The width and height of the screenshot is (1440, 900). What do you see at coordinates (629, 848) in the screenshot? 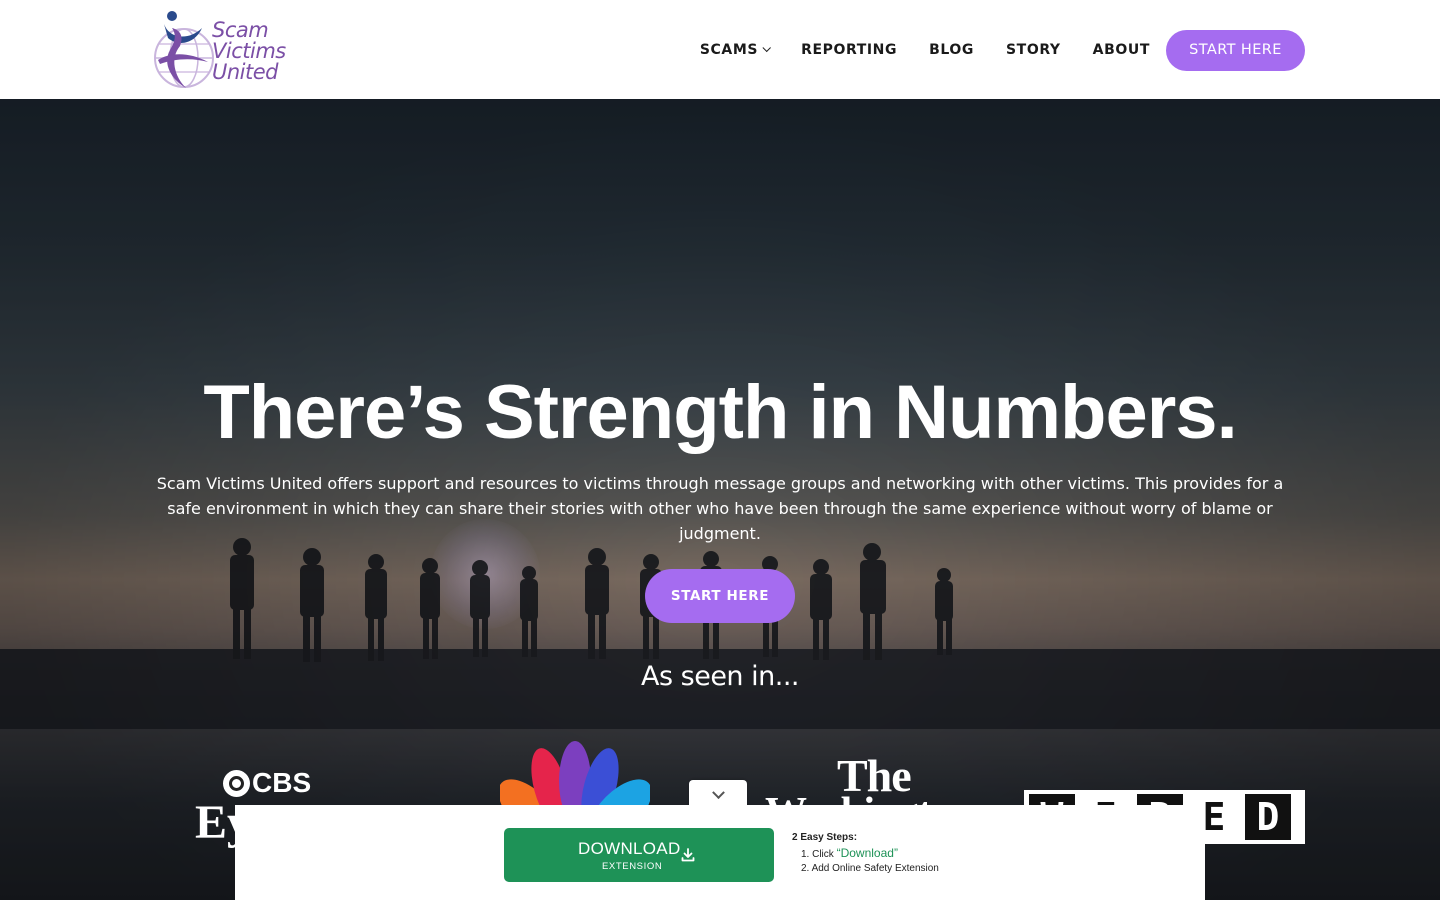
I see `download-label: DOWNLOAD` at bounding box center [629, 848].